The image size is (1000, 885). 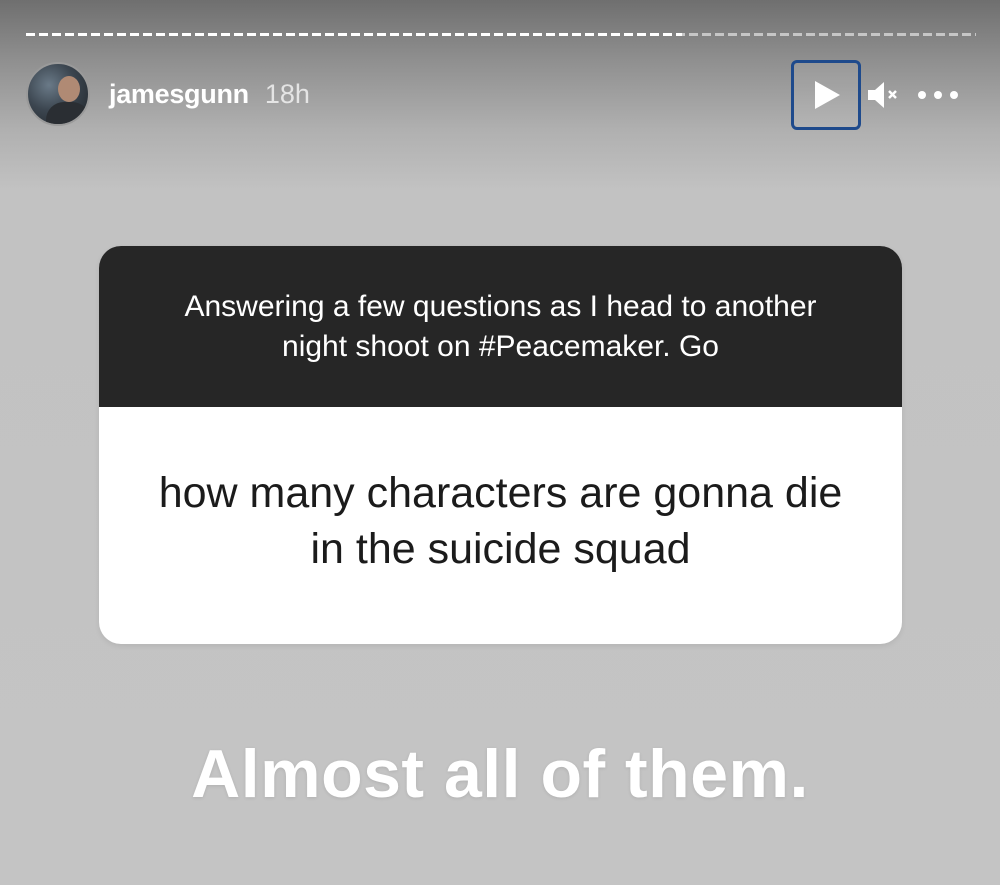 I want to click on avatar-face, so click(x=69, y=89).